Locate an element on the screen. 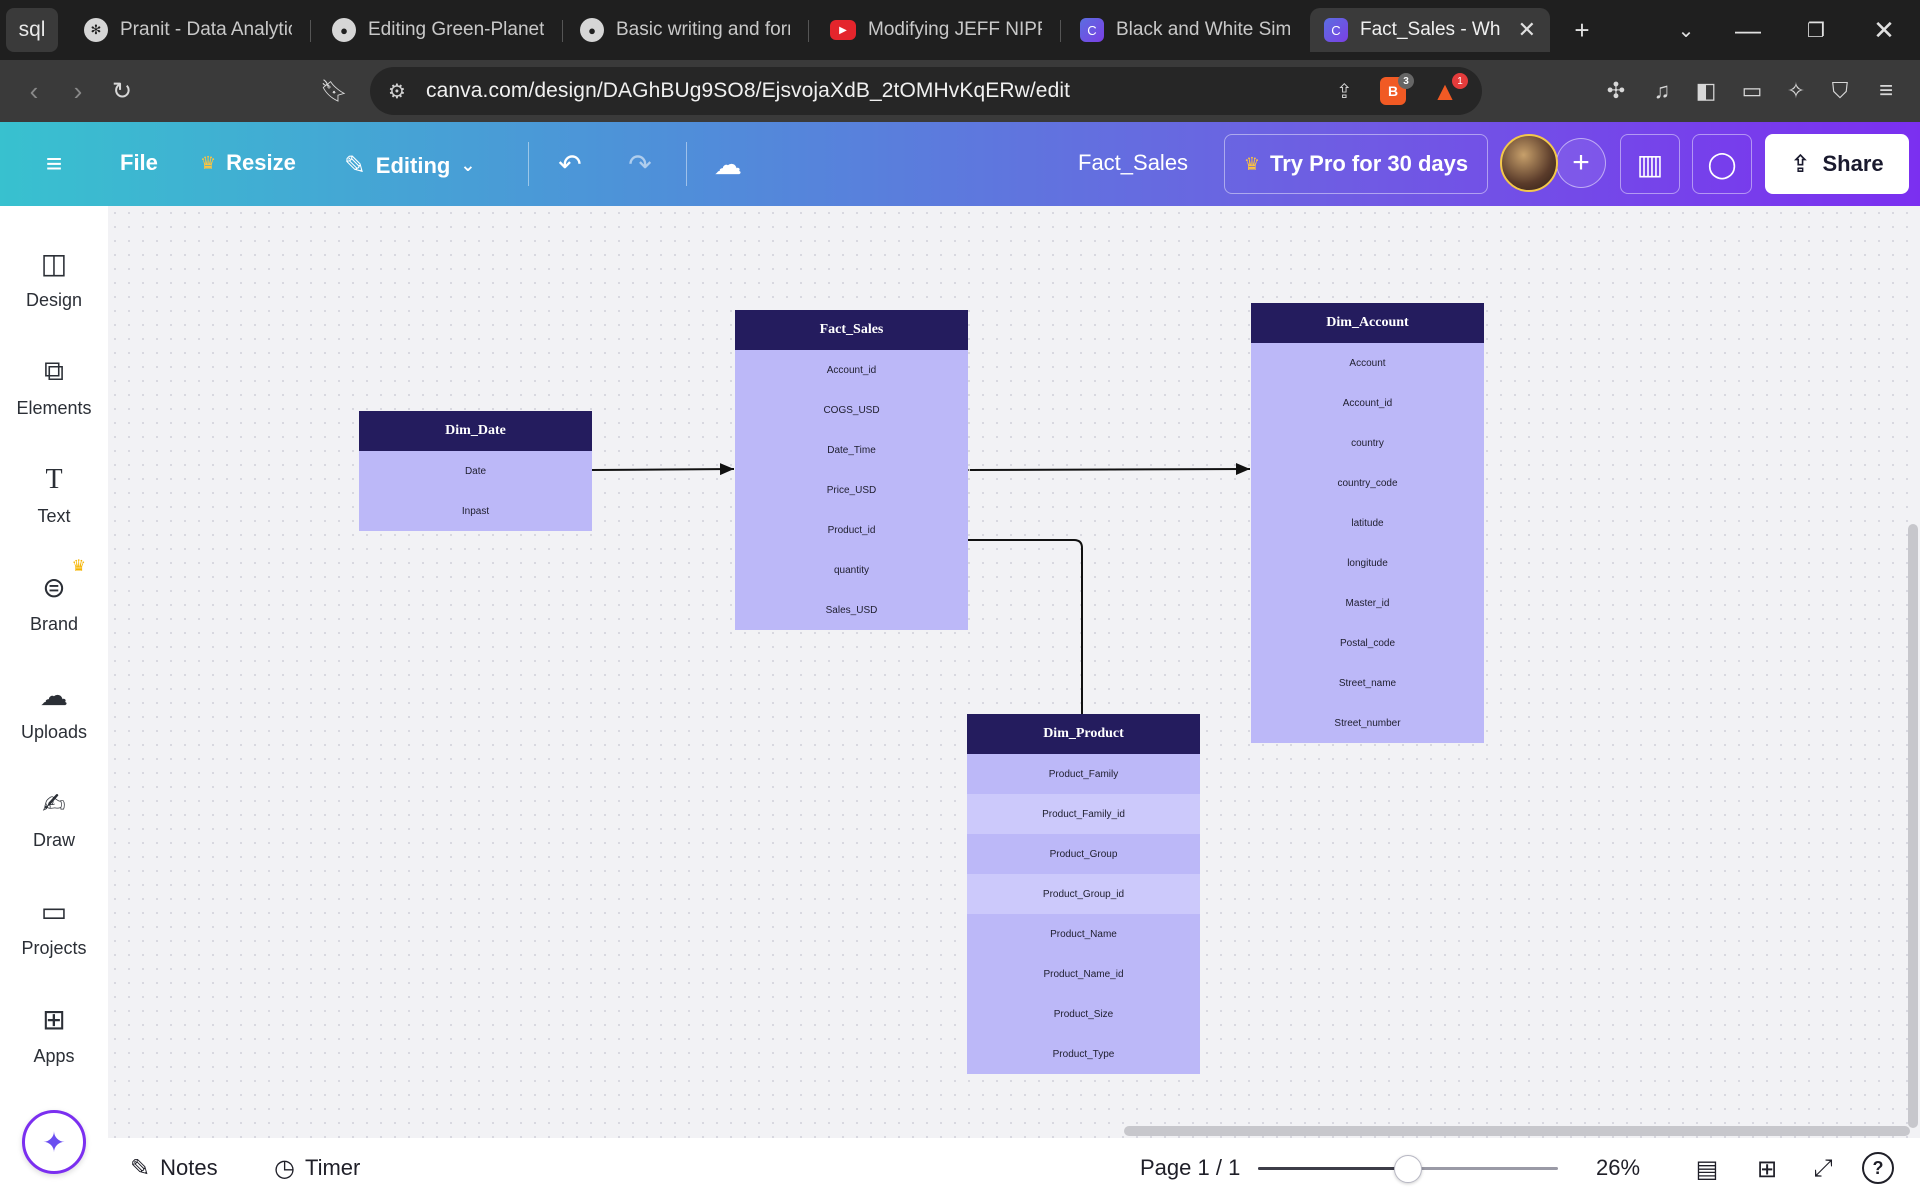 This screenshot has height=1198, width=1920. document-title: Fact_Sales is located at coordinates (1133, 163).